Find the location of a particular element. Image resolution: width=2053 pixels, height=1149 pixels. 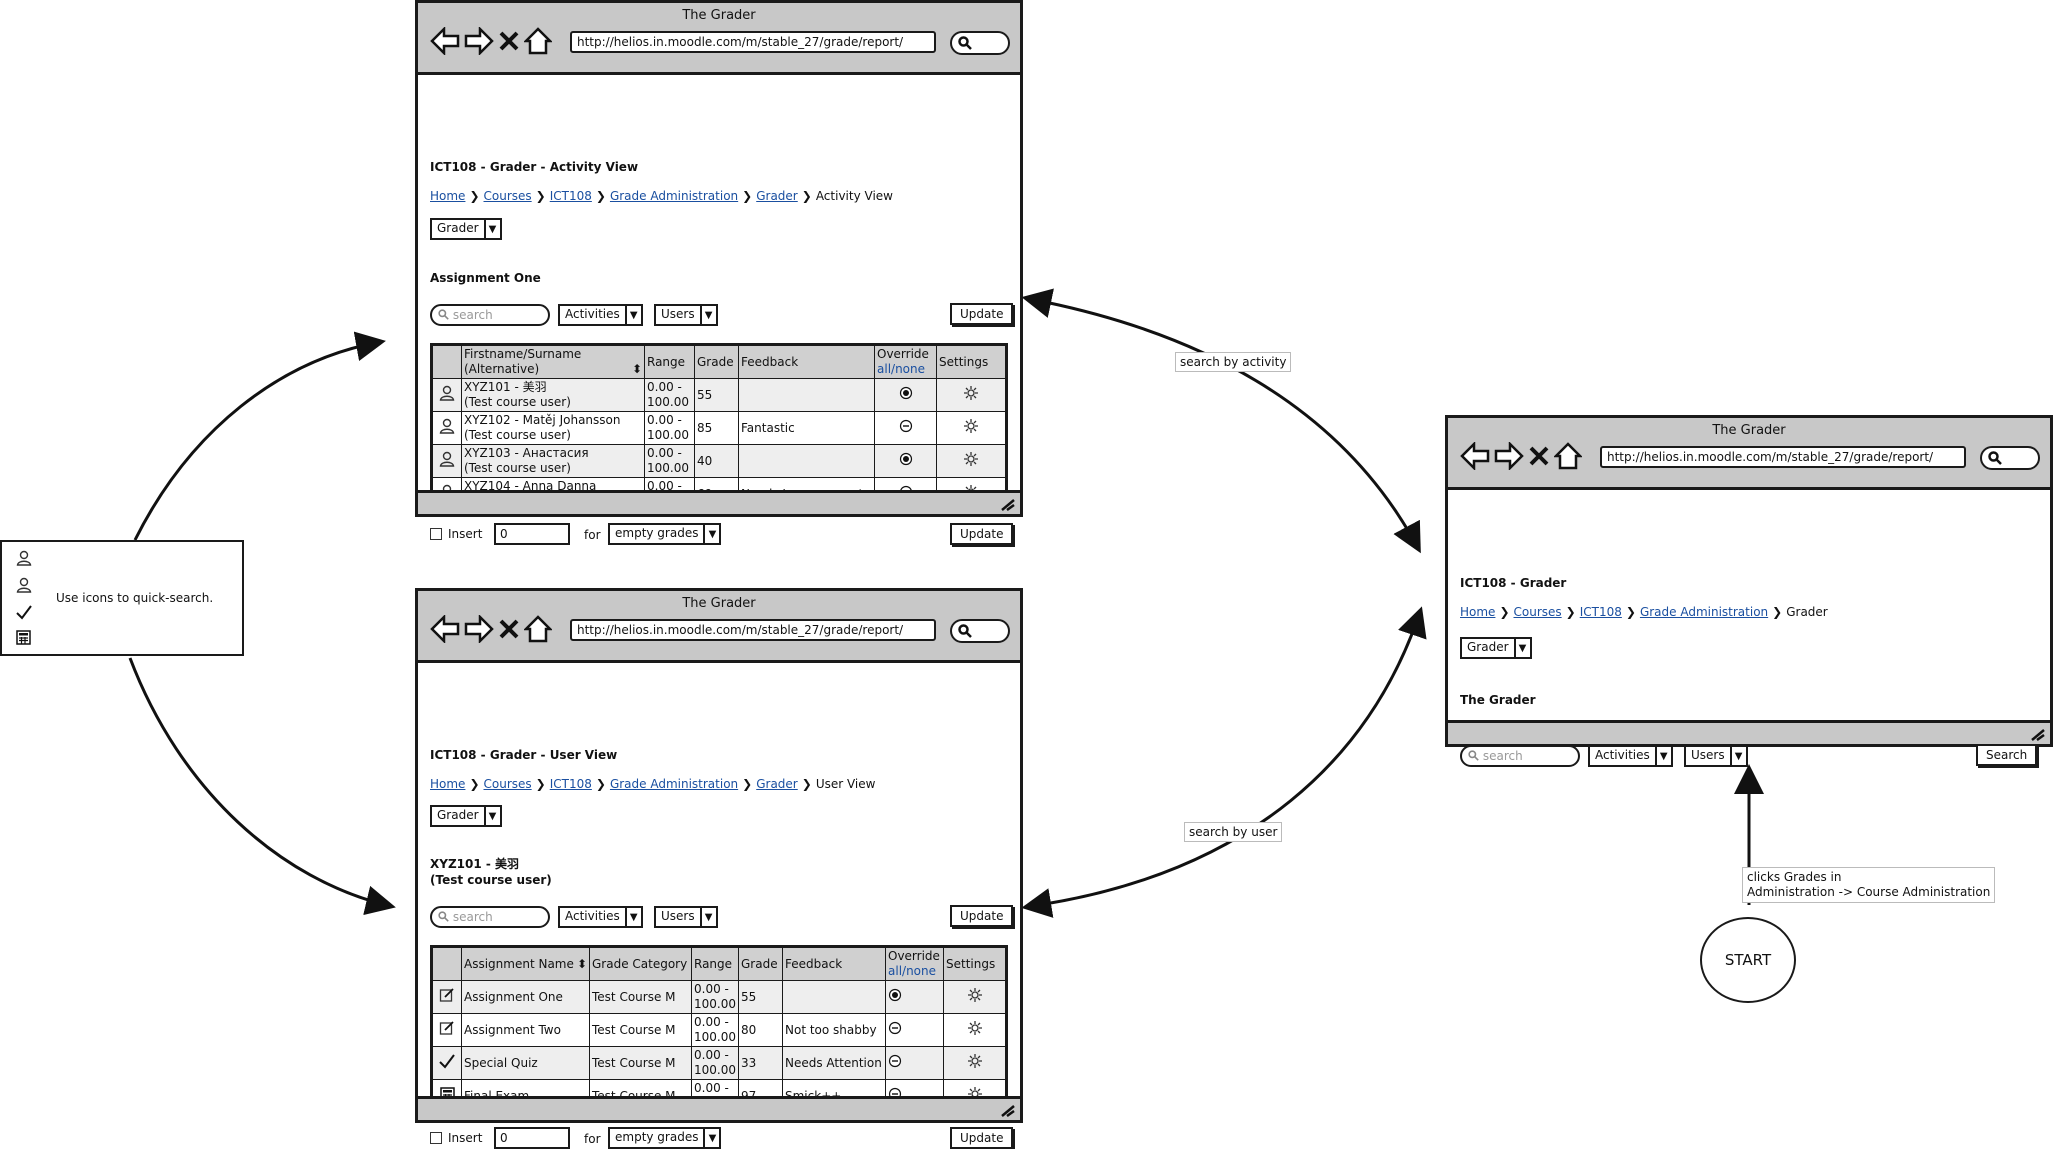

cell-settings is located at coordinates (975, 1063).